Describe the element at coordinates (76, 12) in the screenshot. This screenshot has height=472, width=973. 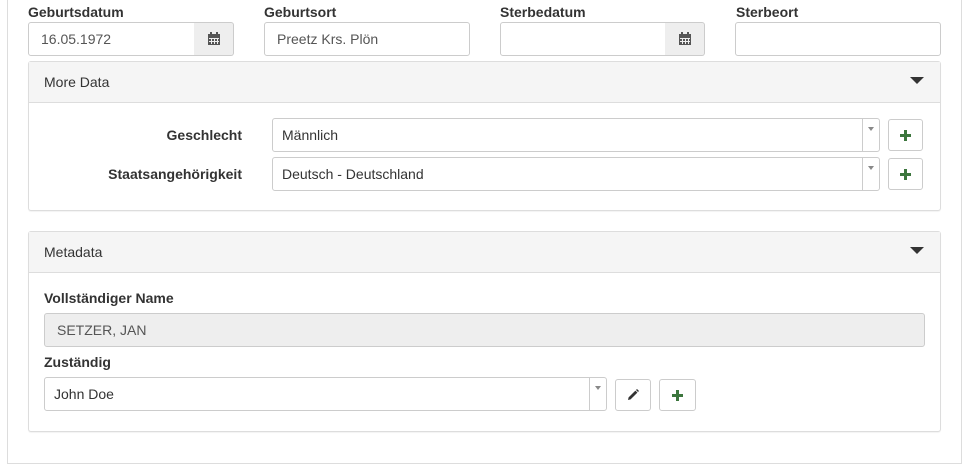
I see `birth-date-label: Geburtsdatum` at that location.